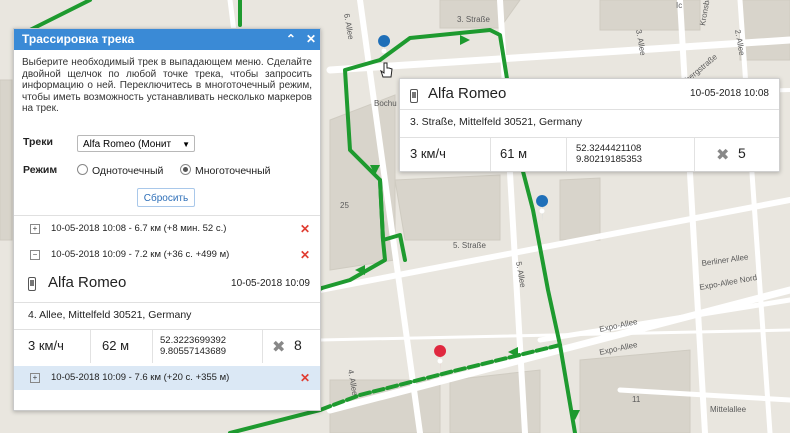 The image size is (790, 433). What do you see at coordinates (193, 340) in the screenshot?
I see `info-latitude: 52.3223699392` at bounding box center [193, 340].